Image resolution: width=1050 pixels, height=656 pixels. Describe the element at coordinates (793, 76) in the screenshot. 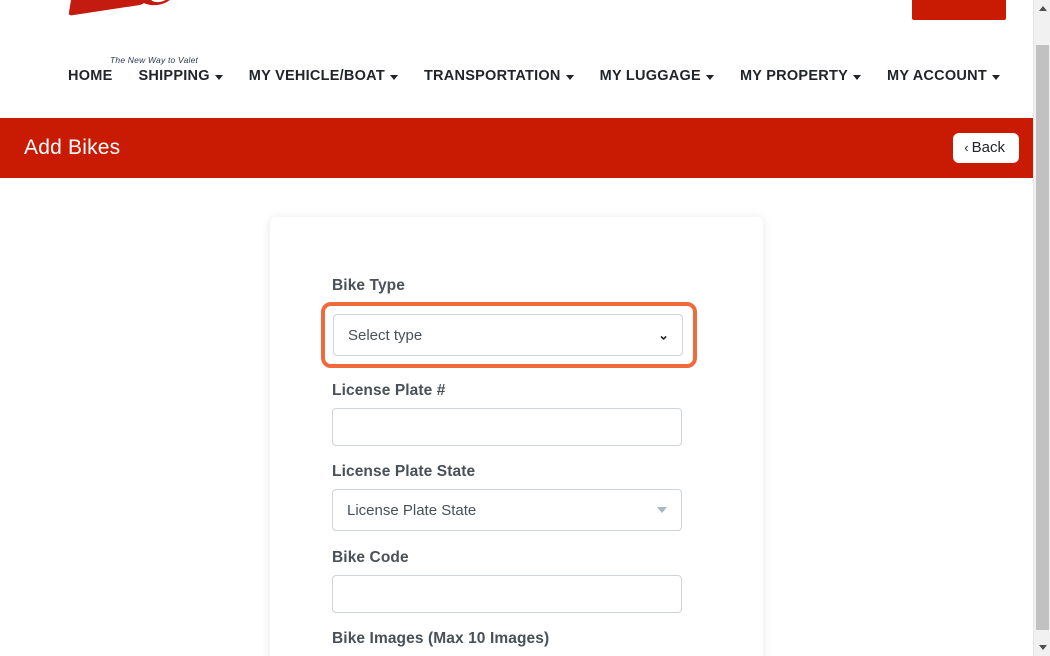

I see `nav-item-my-property-label: MY PROPERTY` at that location.